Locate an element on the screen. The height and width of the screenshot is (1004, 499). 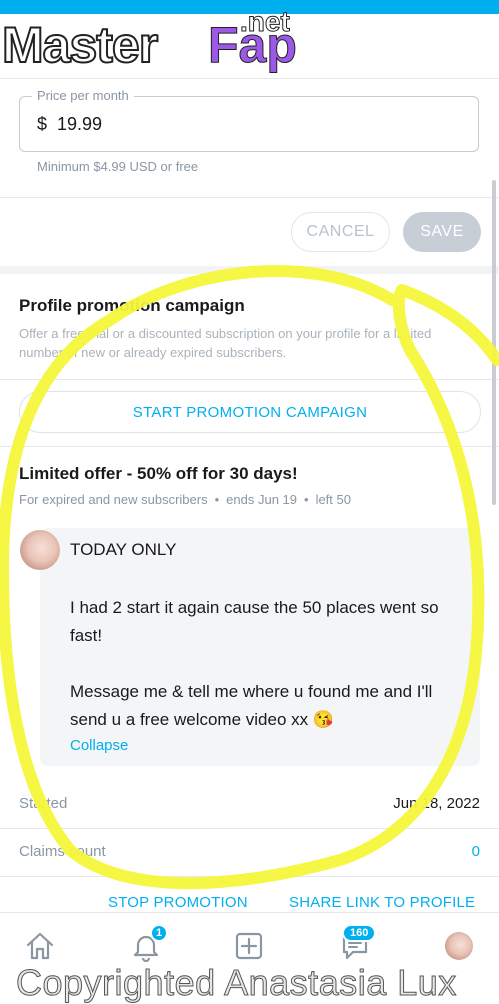
collapse-link: Collapse is located at coordinates (99, 745).